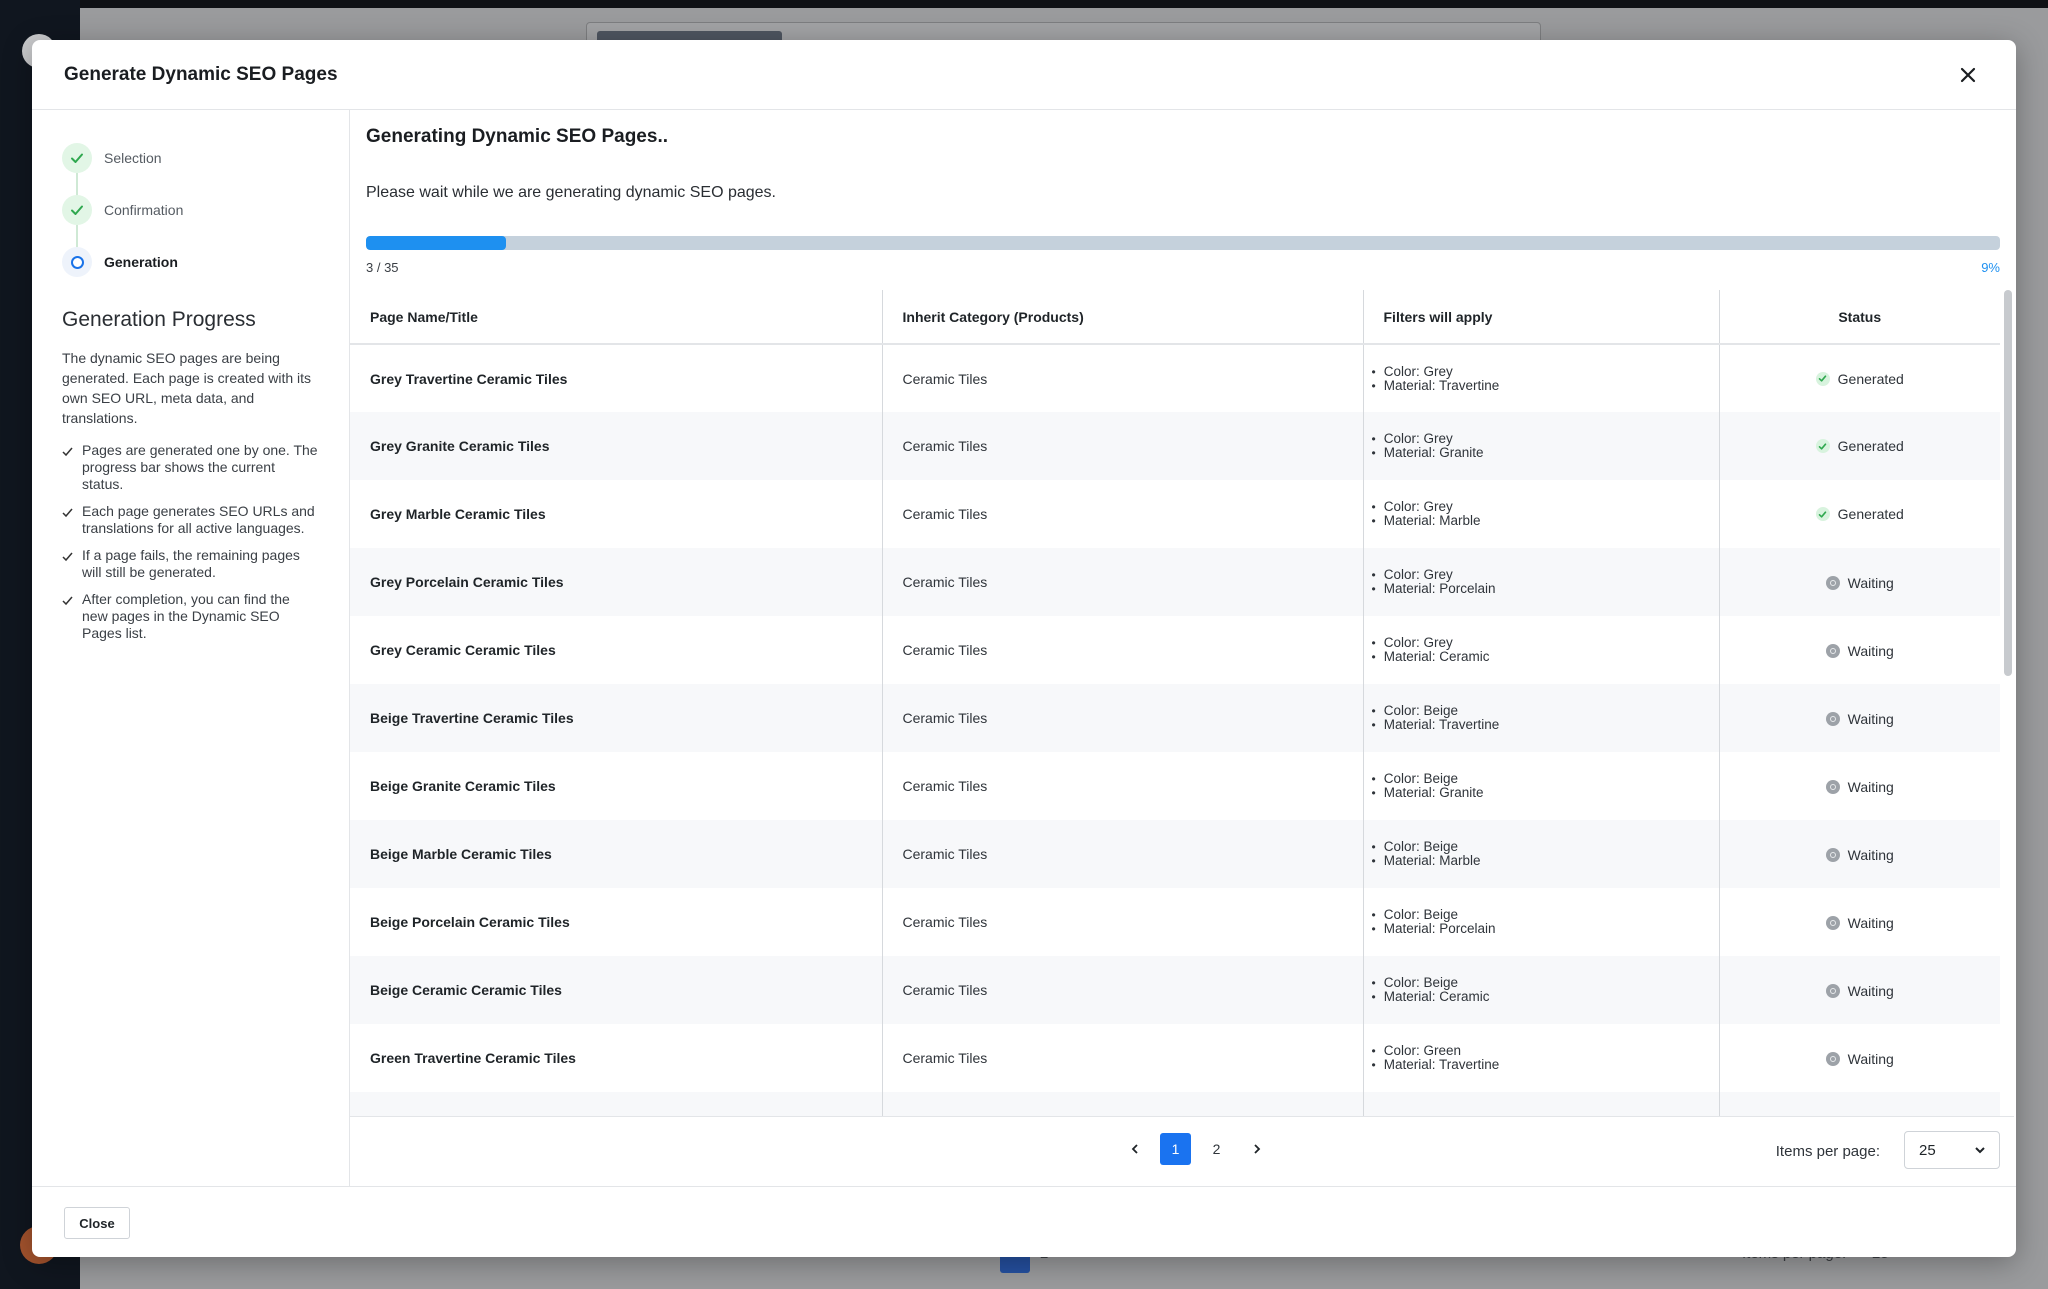  I want to click on close-icon, so click(1968, 75).